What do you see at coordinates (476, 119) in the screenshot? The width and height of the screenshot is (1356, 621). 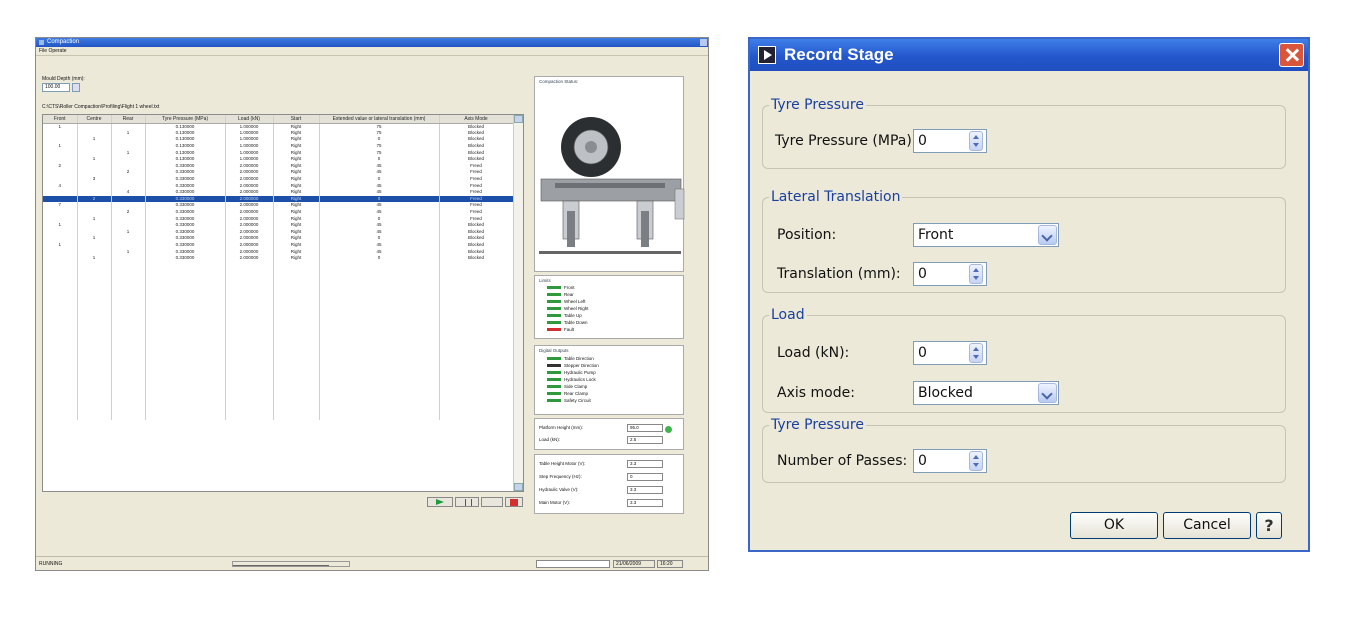 I see `column-header: Axis Mode` at bounding box center [476, 119].